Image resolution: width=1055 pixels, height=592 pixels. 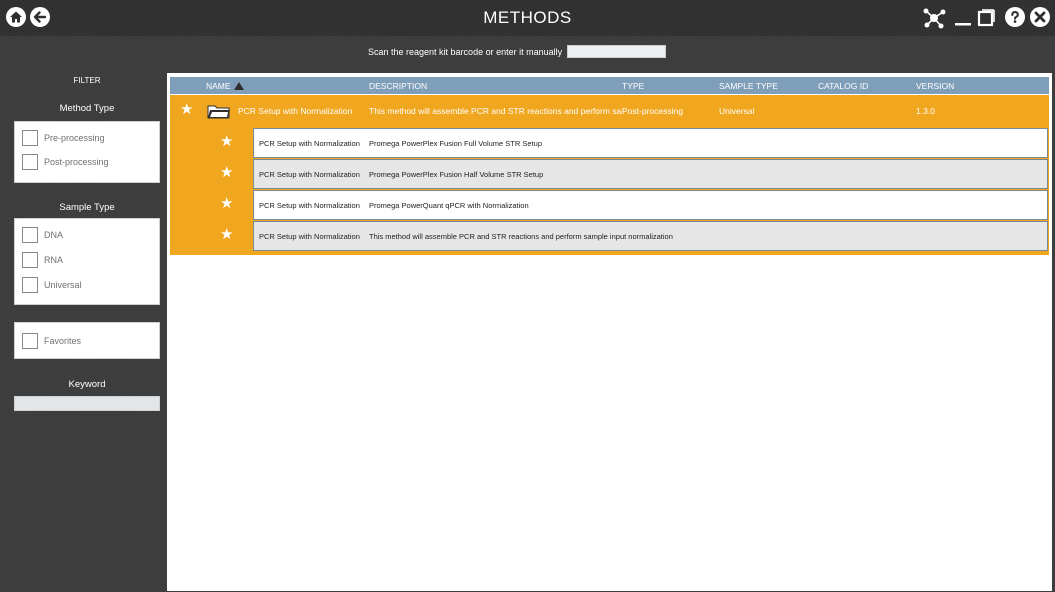 What do you see at coordinates (225, 86) in the screenshot?
I see `column-header-name: NAME` at bounding box center [225, 86].